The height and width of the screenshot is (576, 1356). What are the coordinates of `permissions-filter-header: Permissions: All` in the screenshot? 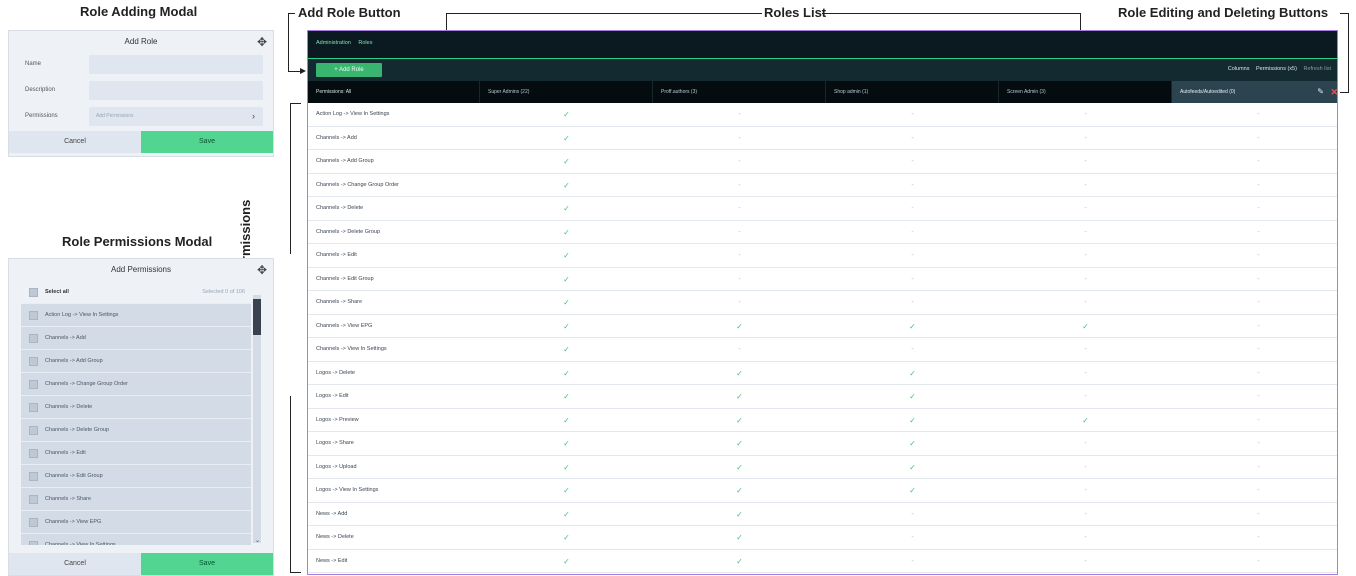 It's located at (394, 92).